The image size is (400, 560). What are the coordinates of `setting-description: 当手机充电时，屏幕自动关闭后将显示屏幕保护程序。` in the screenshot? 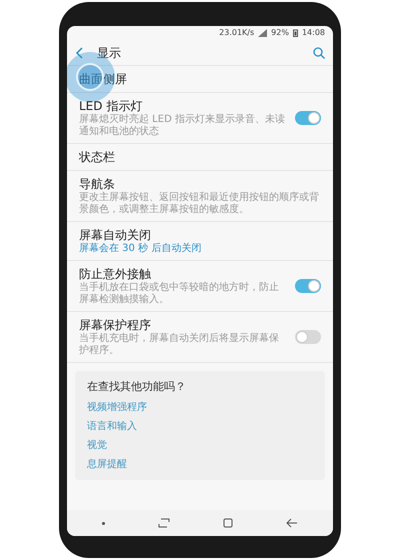 It's located at (179, 345).